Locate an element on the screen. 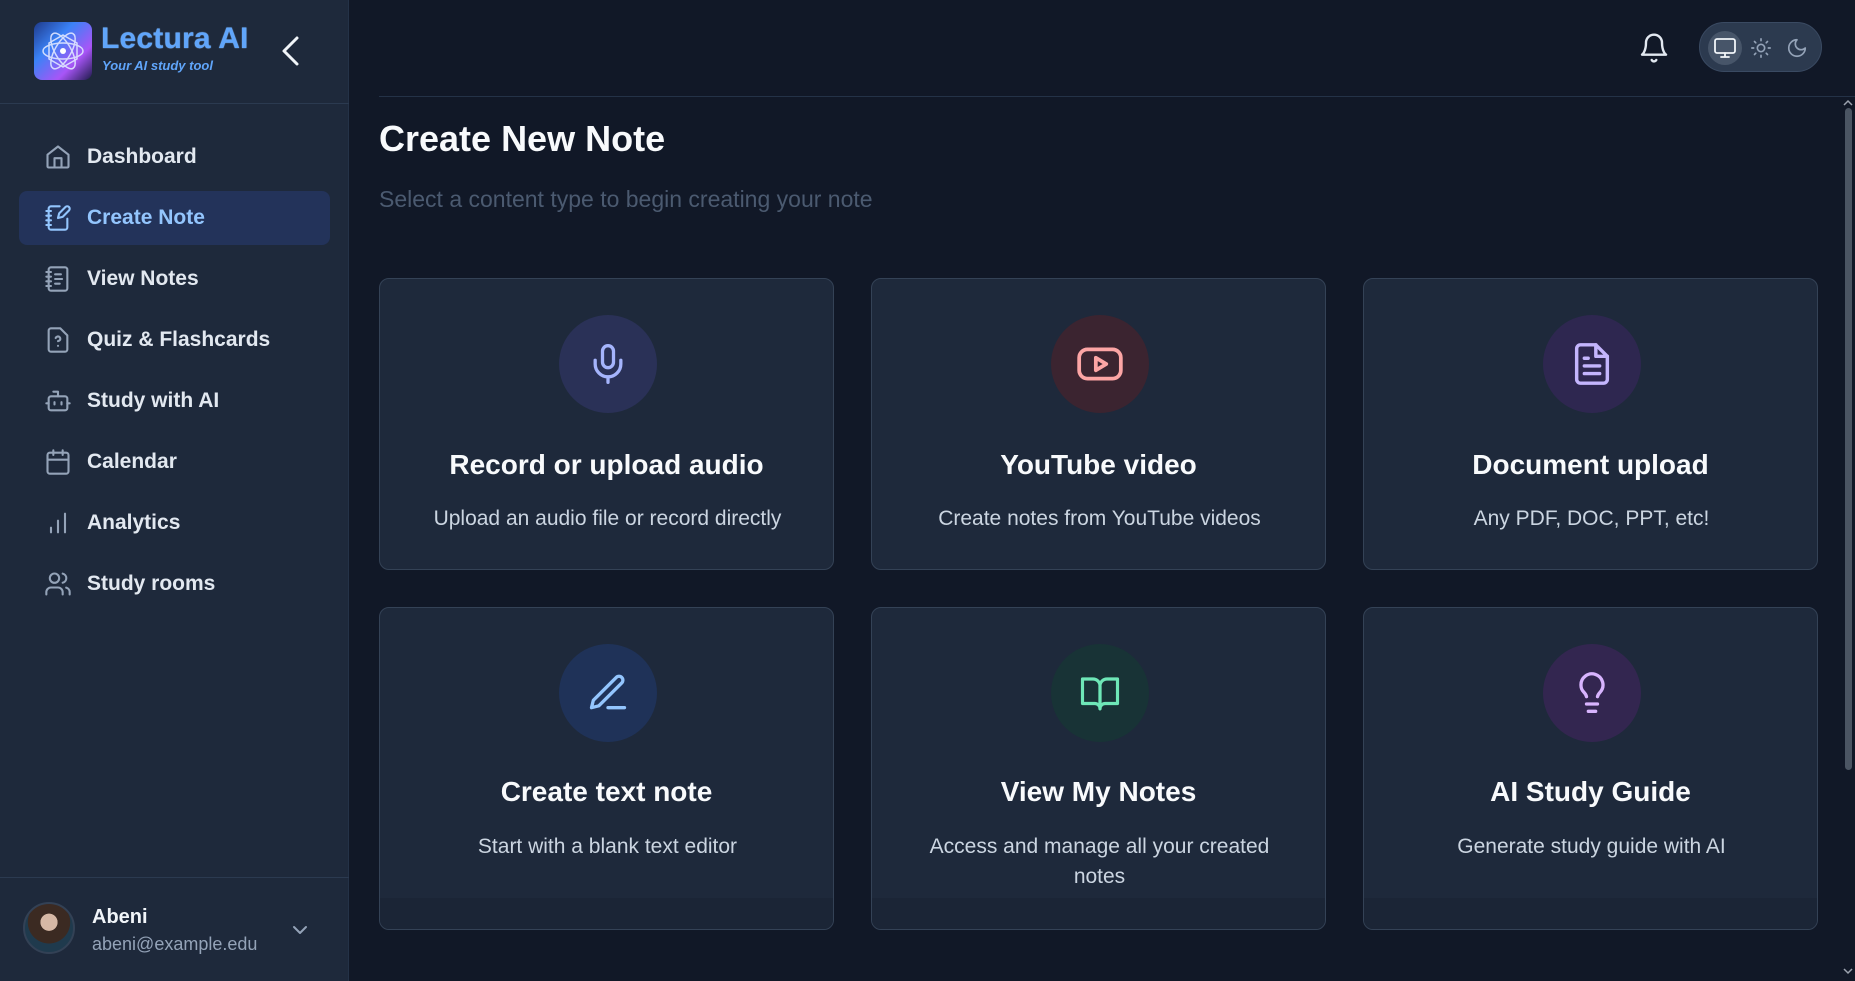 Image resolution: width=1855 pixels, height=981 pixels. scroll-up-arrow-icon is located at coordinates (1848, 103).